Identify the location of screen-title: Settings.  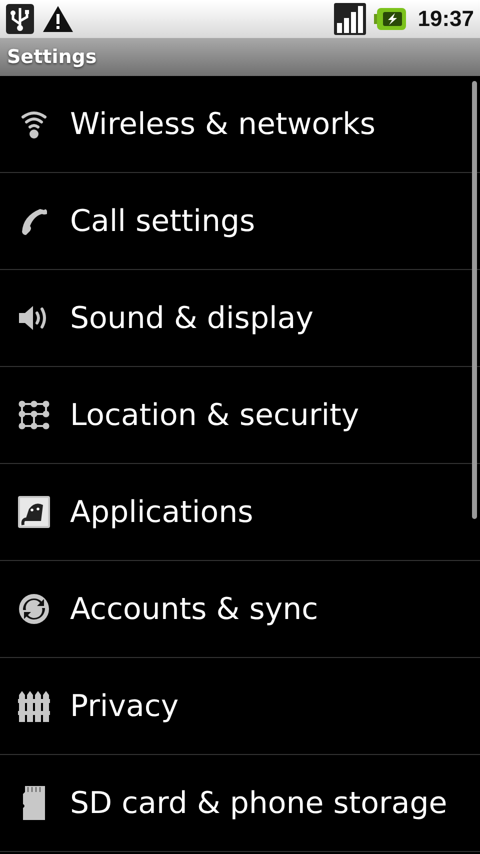
(52, 57).